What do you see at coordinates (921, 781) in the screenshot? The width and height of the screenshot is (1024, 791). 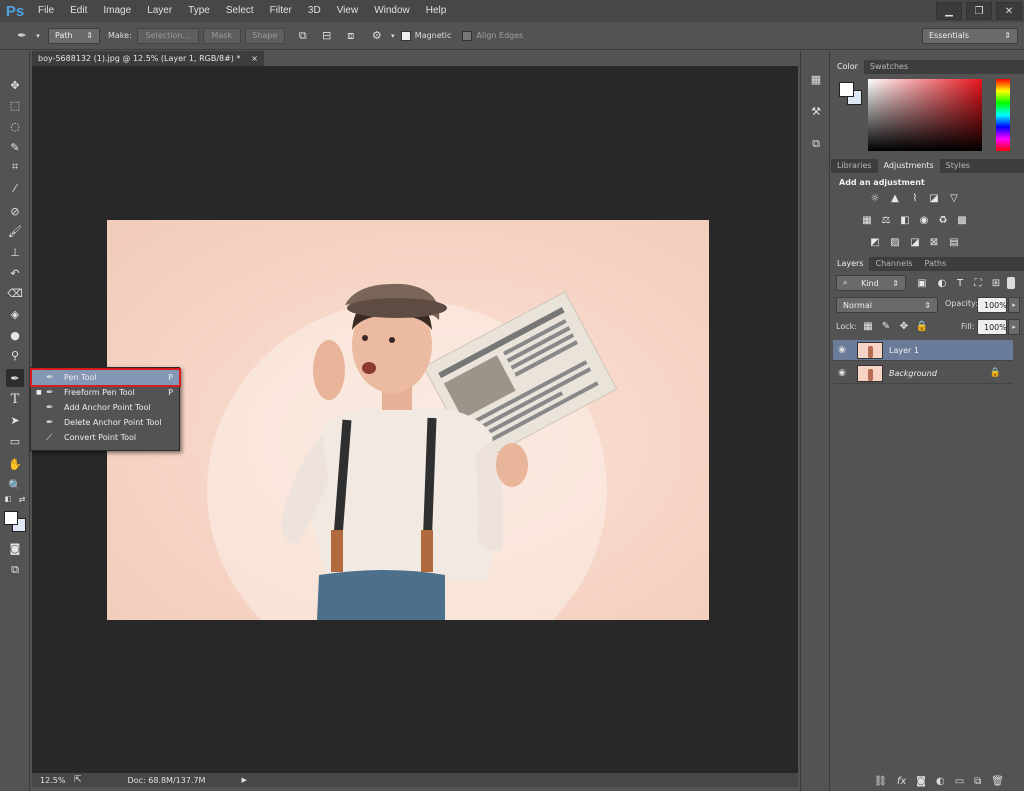 I see `add-mask-icon: ◙` at bounding box center [921, 781].